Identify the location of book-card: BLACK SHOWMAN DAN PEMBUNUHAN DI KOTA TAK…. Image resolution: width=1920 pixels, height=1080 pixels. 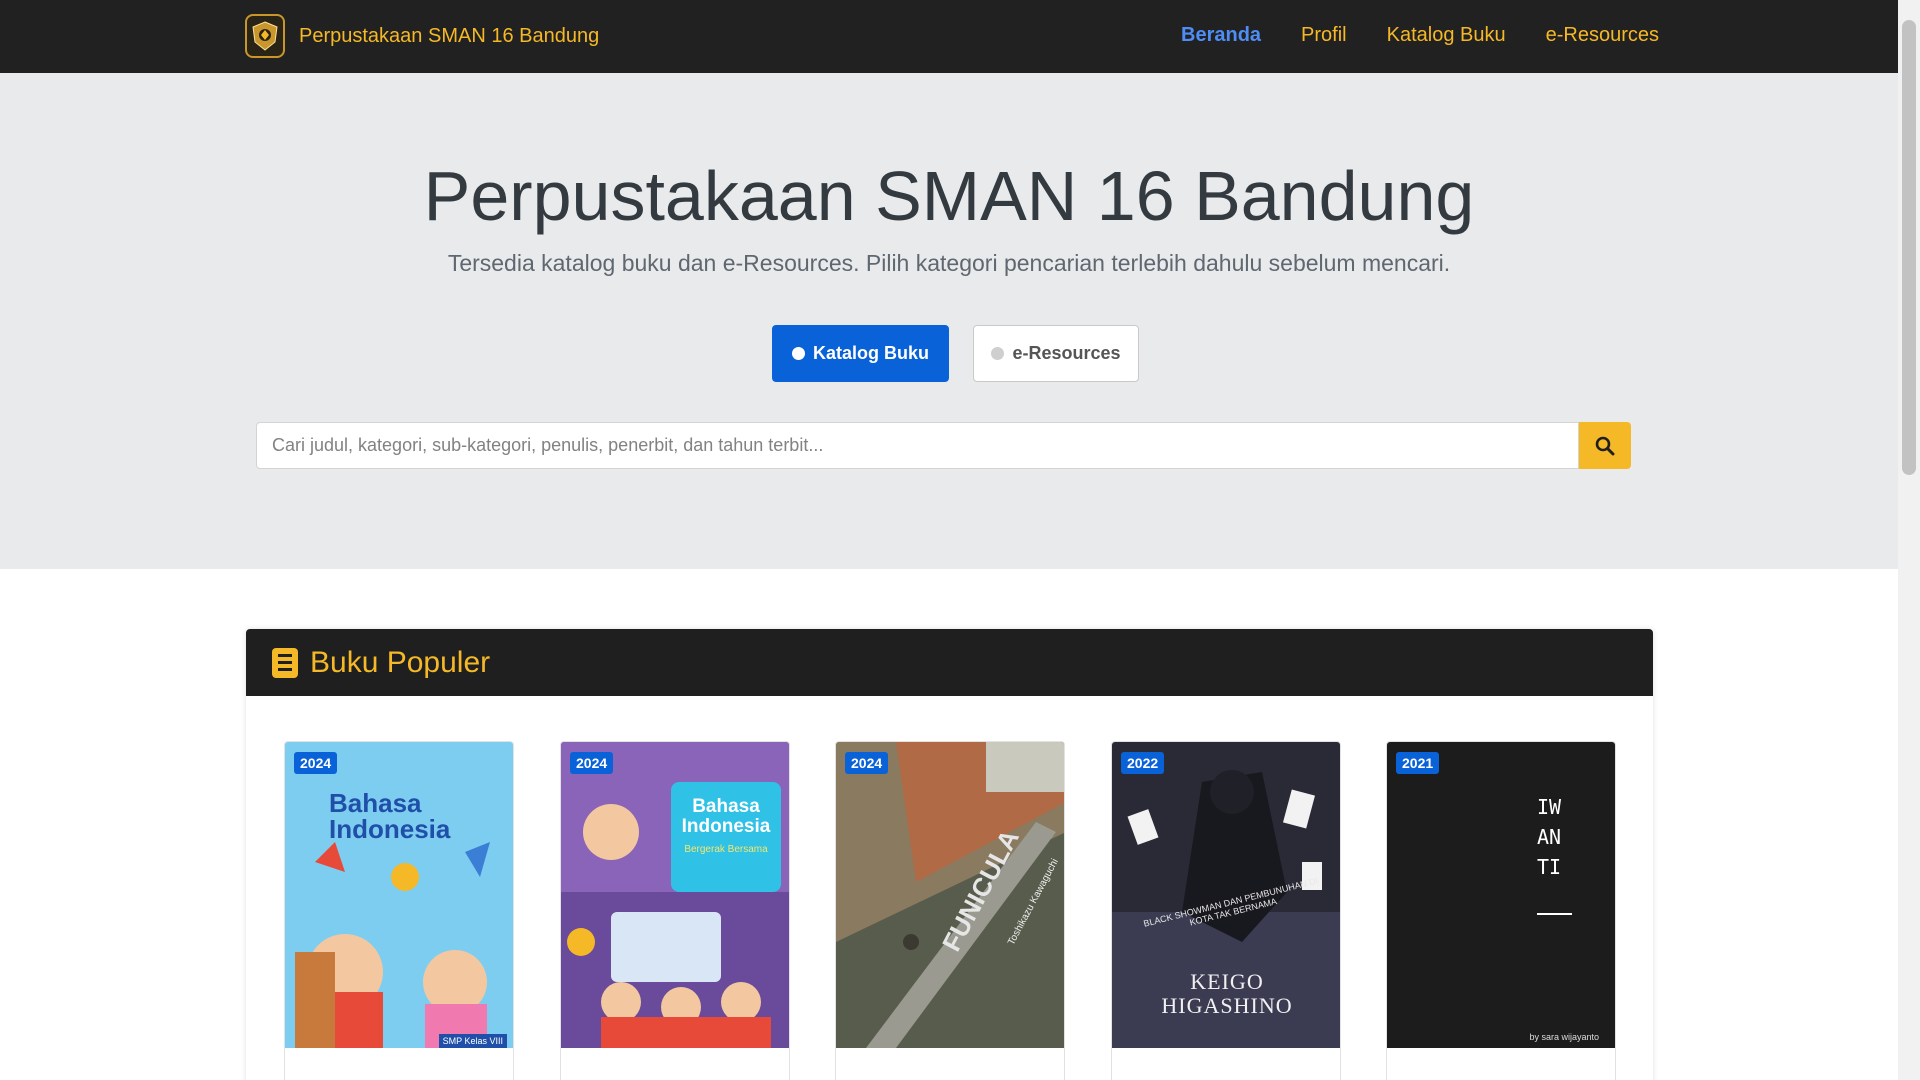
(1226, 910).